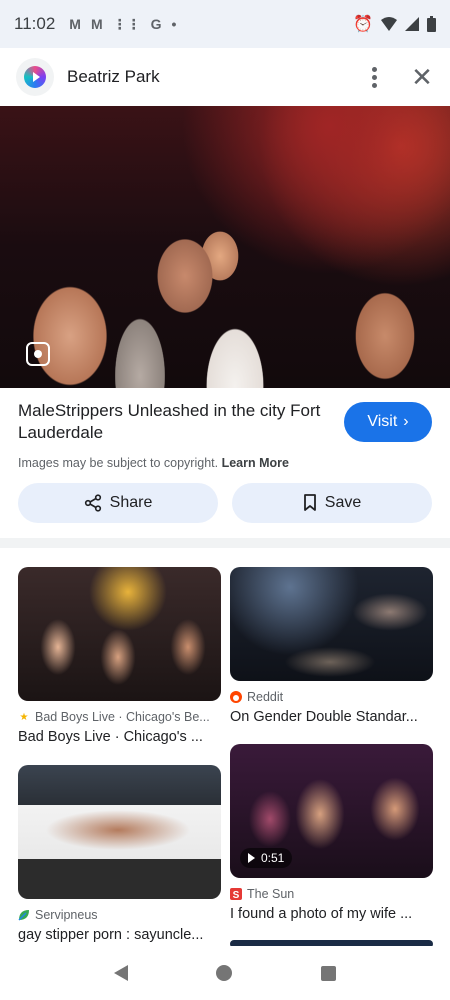 The height and width of the screenshot is (1000, 450). I want to click on home-icon, so click(224, 973).